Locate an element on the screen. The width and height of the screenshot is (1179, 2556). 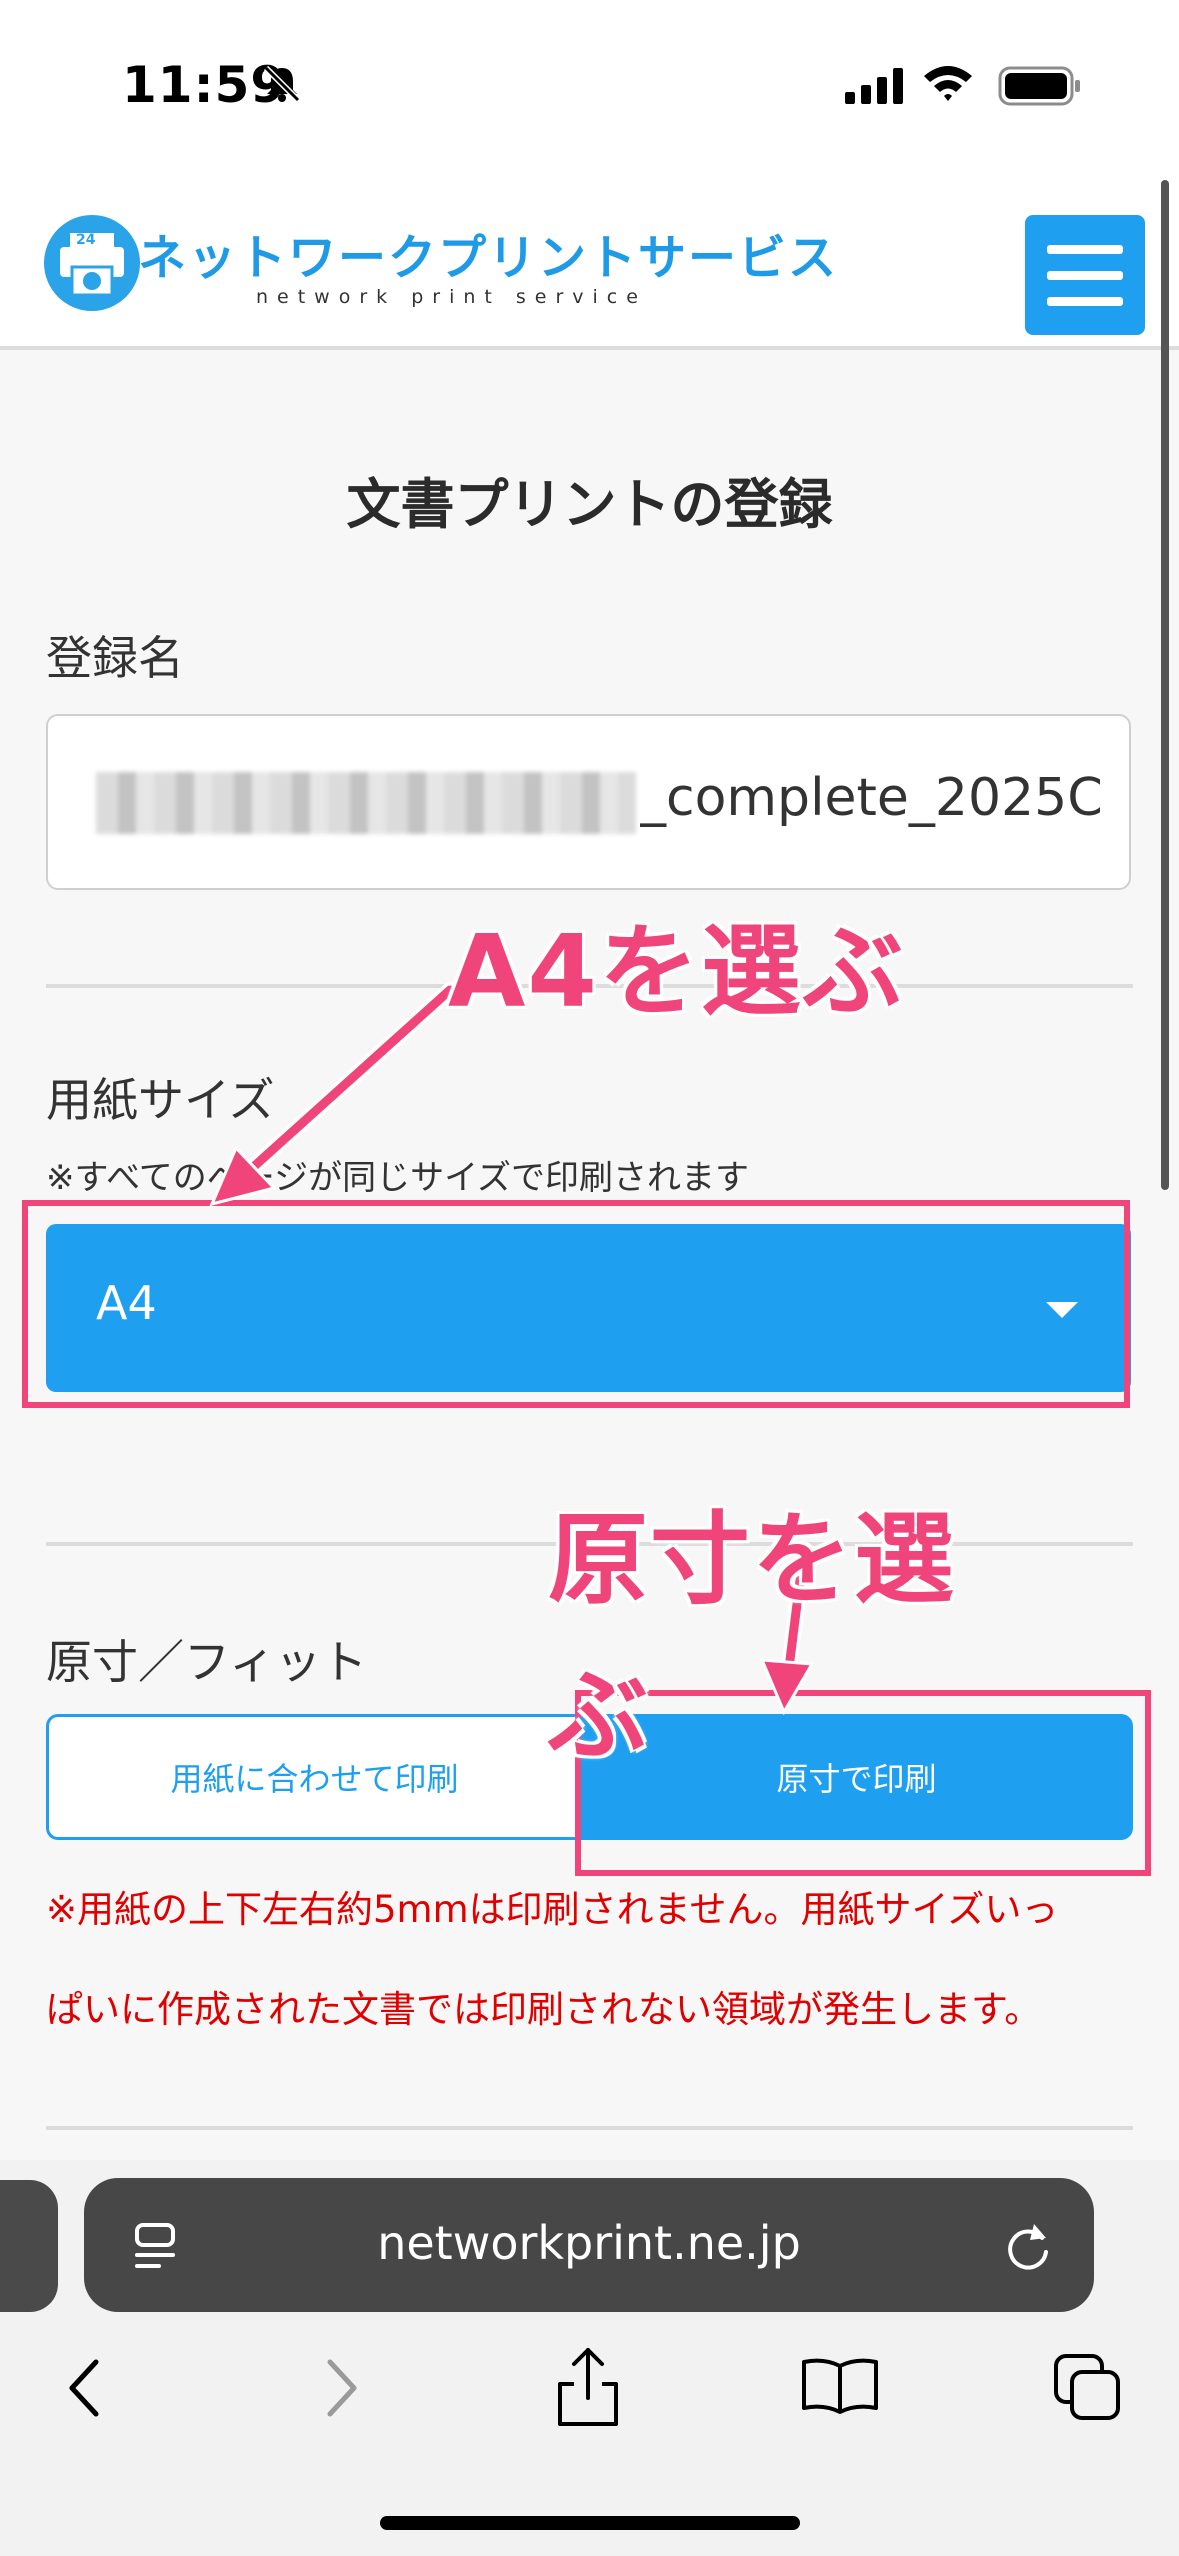
forward-icon is located at coordinates (342, 2388).